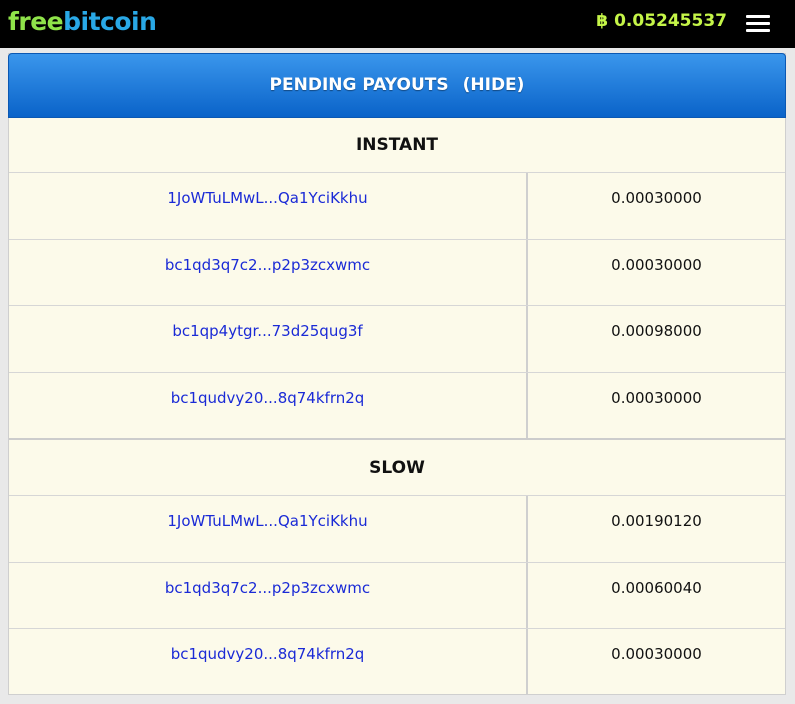 The width and height of the screenshot is (795, 704). What do you see at coordinates (602, 21) in the screenshot?
I see `bitcoin-icon: ฿` at bounding box center [602, 21].